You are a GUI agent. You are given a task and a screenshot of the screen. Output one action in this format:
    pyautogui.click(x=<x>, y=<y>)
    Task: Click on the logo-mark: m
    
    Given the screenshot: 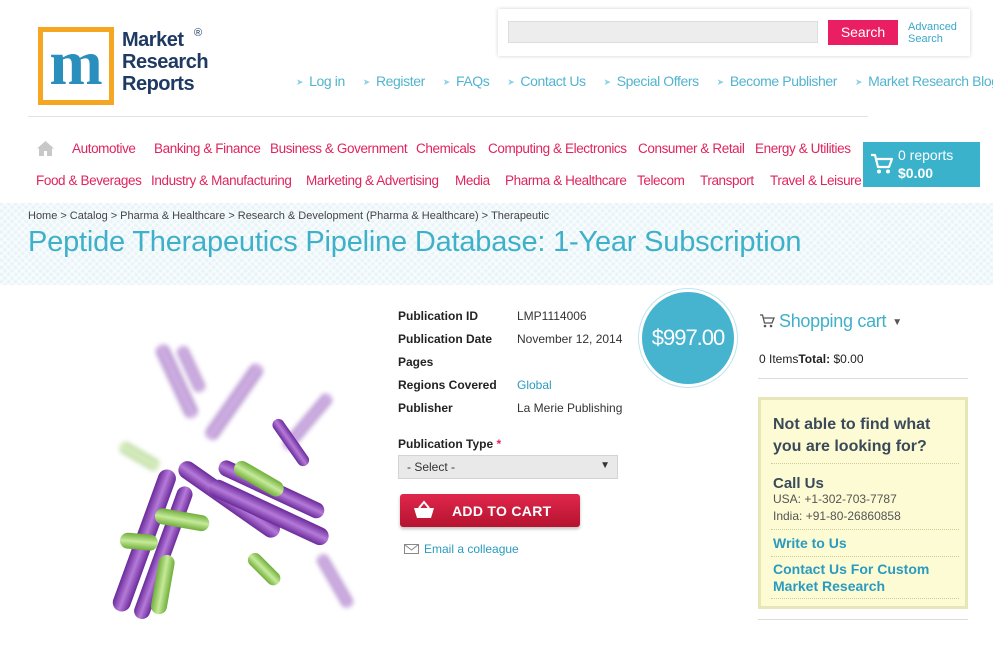 What is the action you would take?
    pyautogui.click(x=76, y=66)
    